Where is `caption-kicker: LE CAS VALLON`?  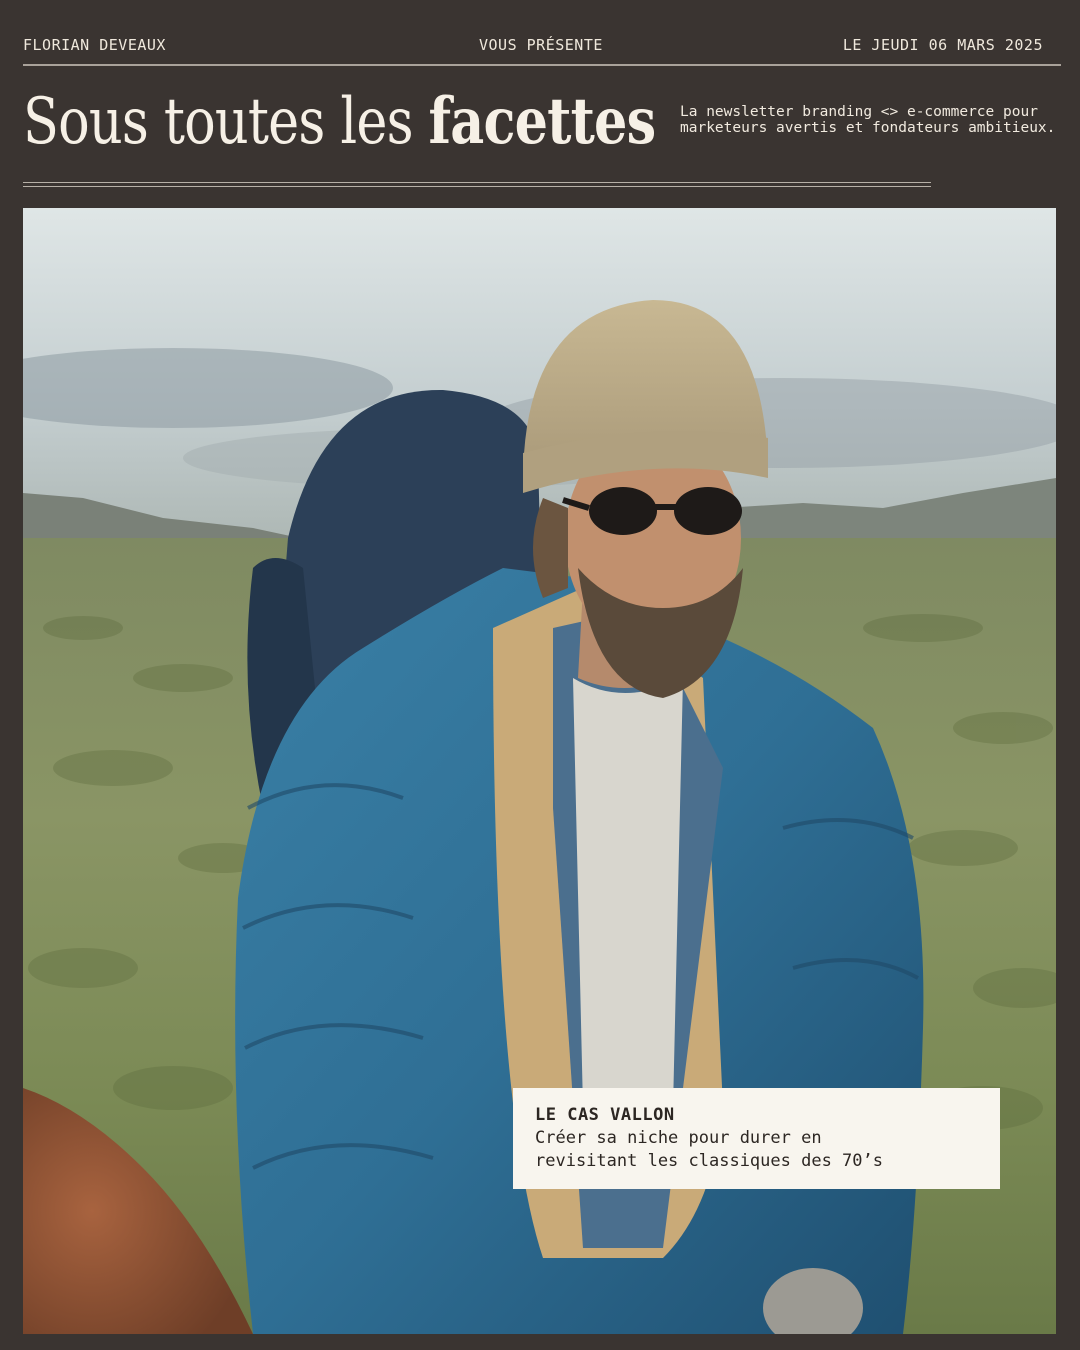 caption-kicker: LE CAS VALLON is located at coordinates (605, 1115).